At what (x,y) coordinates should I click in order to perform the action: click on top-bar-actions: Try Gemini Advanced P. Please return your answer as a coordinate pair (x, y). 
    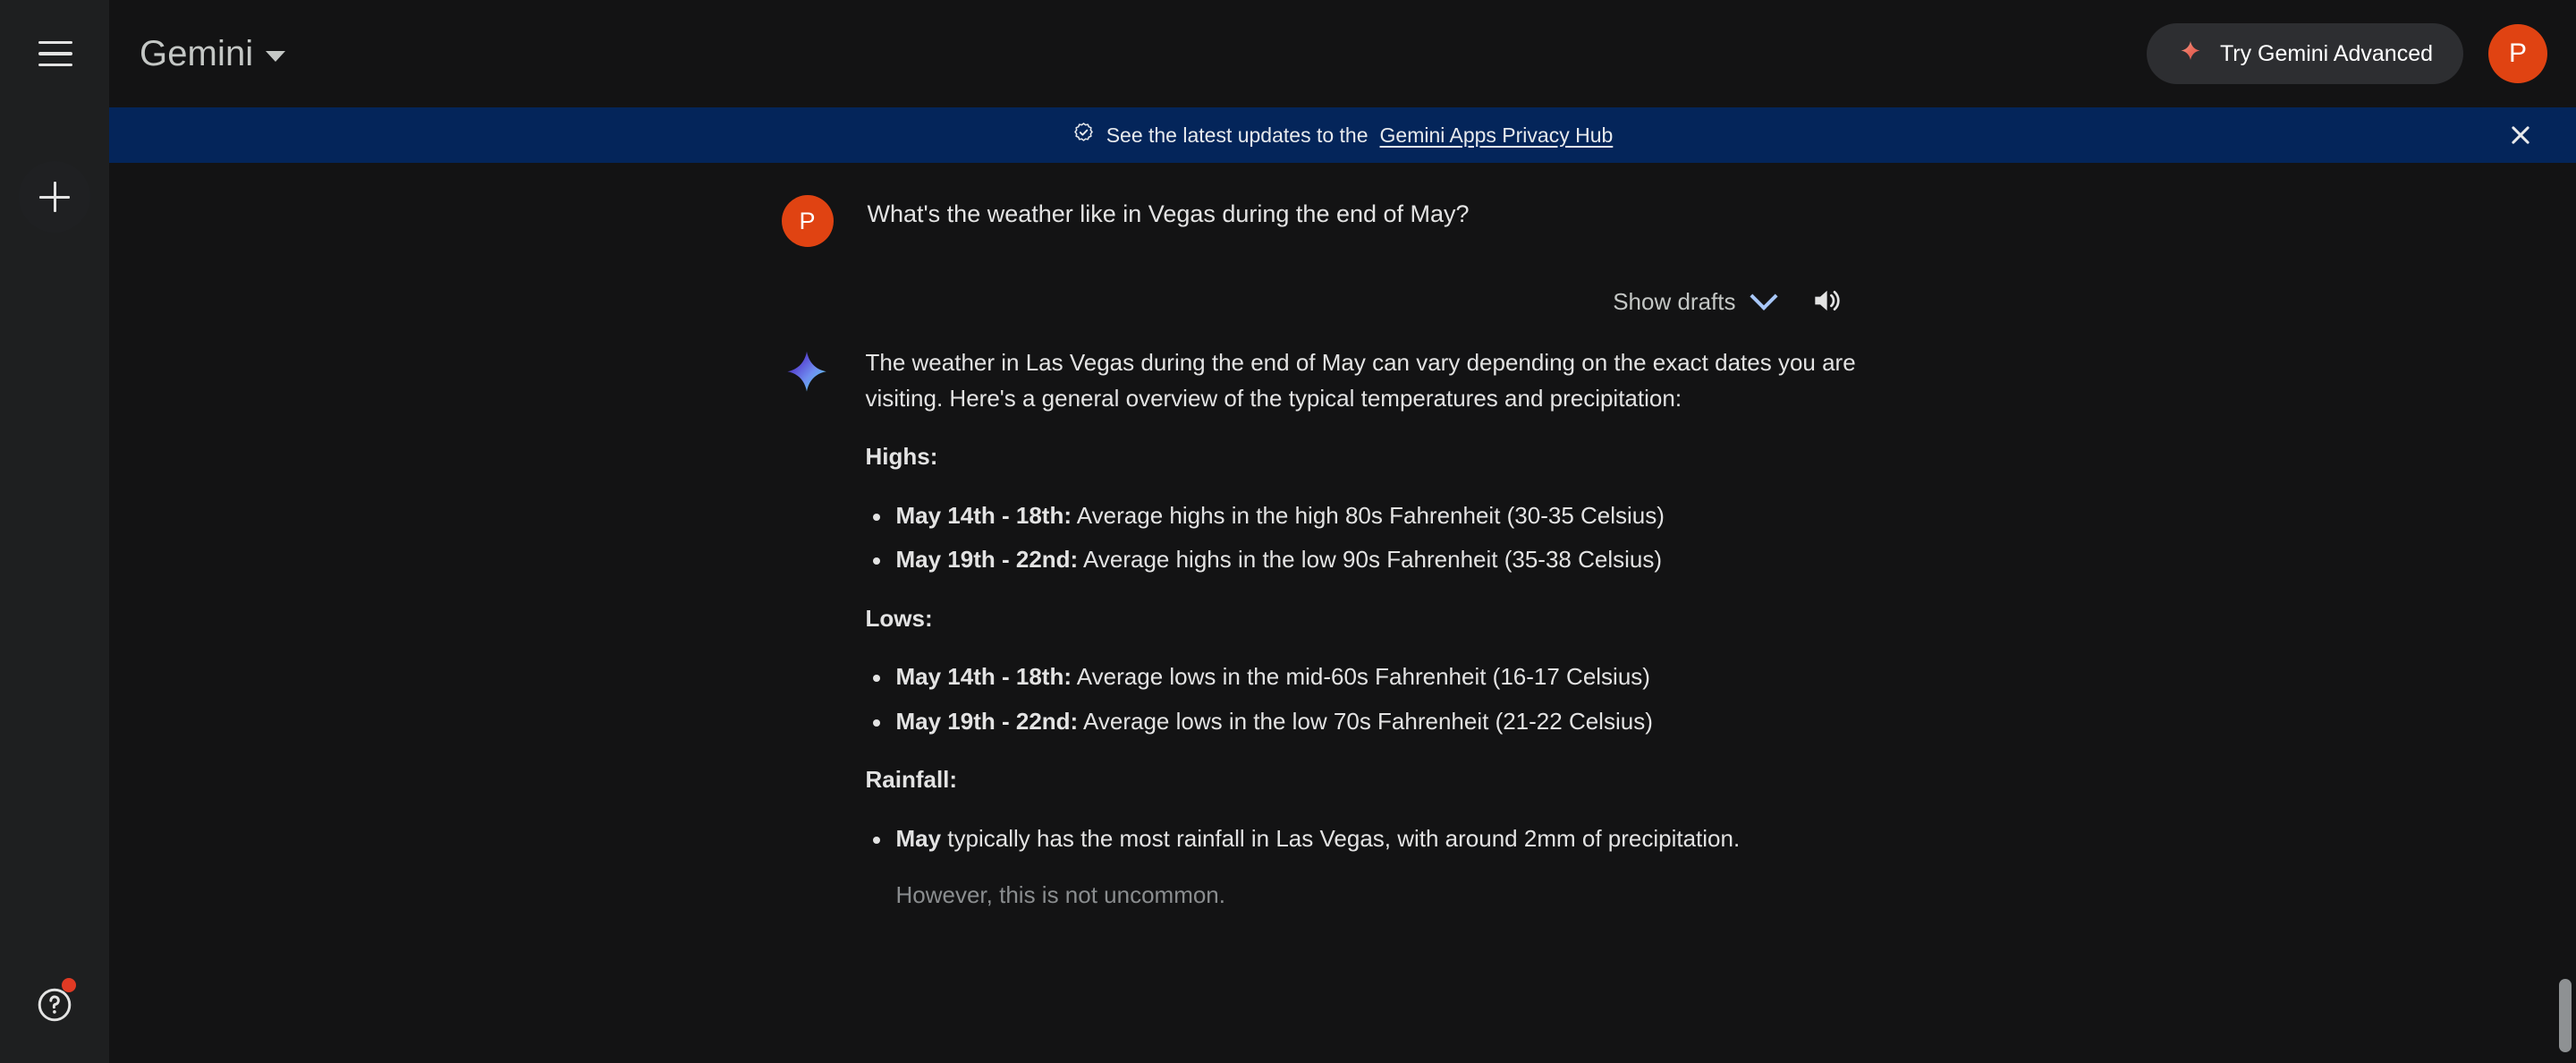
    Looking at the image, I should click on (2346, 53).